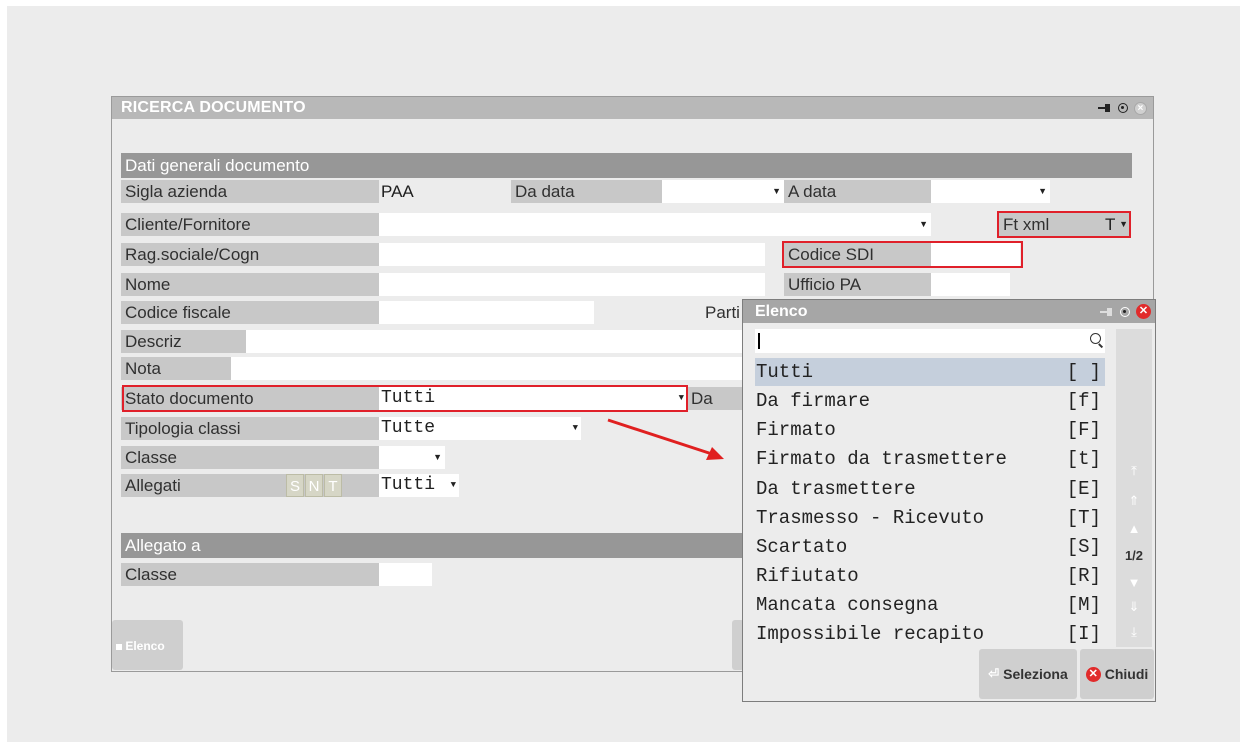 The image size is (1245, 747). I want to click on square-icon, so click(119, 646).